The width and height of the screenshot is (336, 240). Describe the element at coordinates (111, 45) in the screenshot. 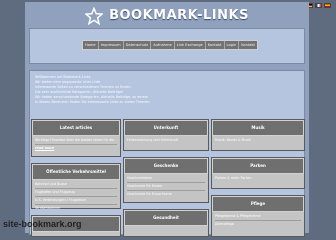

I see `nav-impressum: Impressum` at that location.